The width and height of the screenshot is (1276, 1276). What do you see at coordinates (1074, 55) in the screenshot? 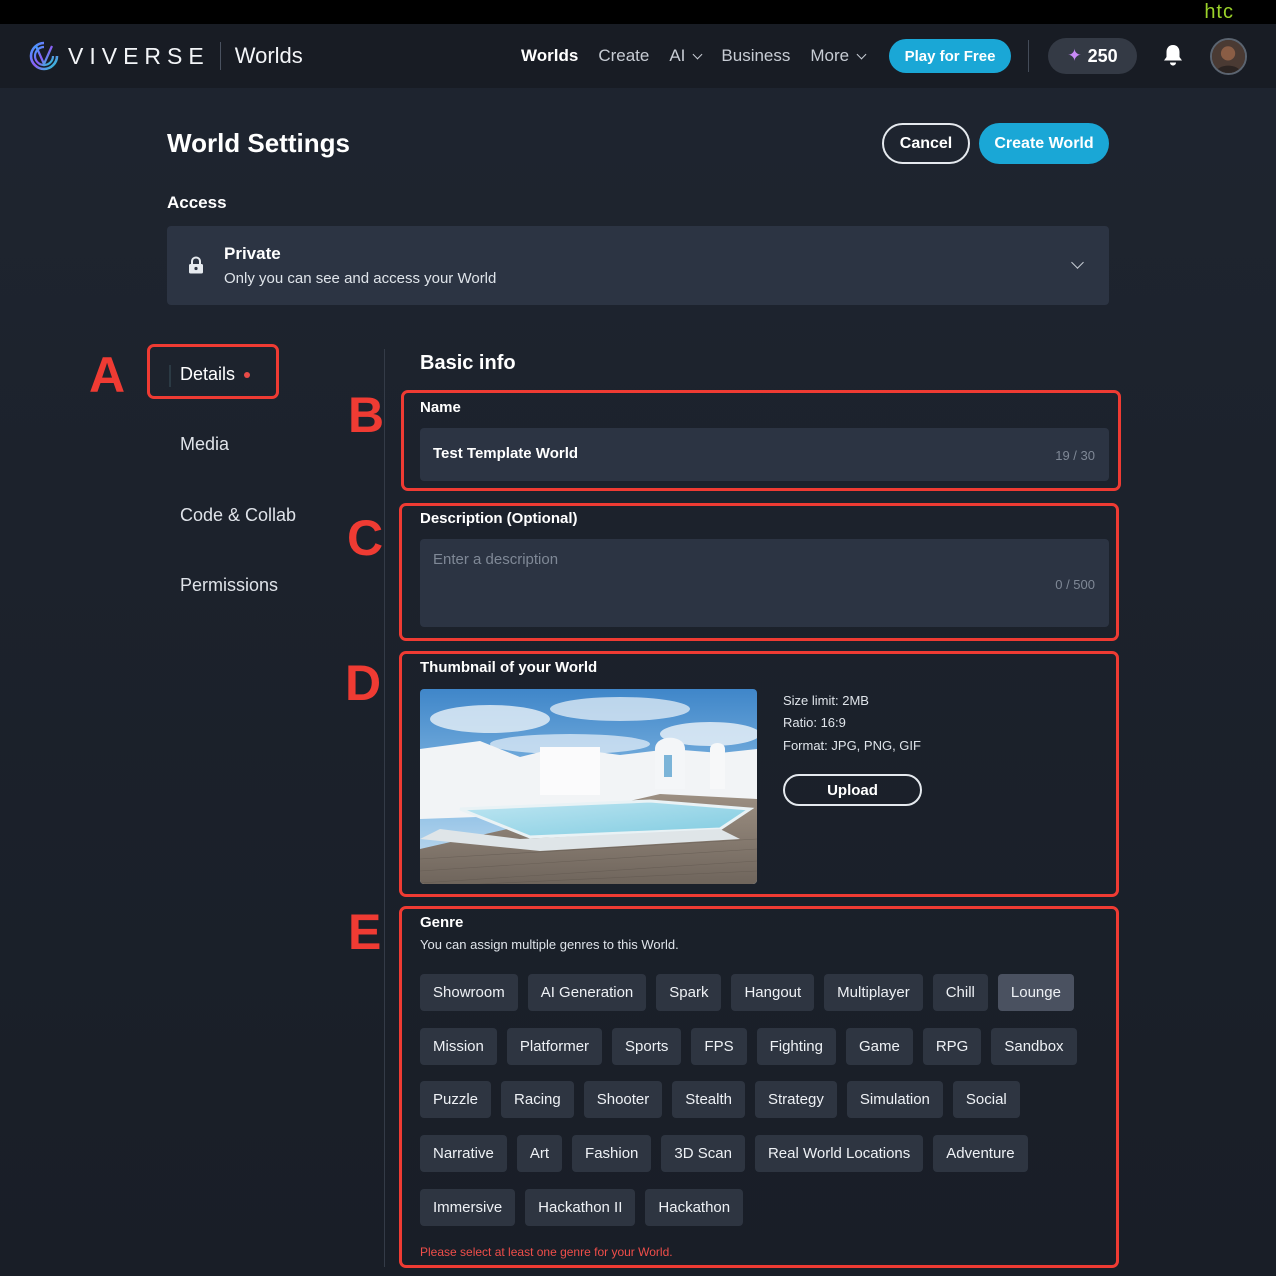
I see `sparkle-icon: ✦` at bounding box center [1074, 55].